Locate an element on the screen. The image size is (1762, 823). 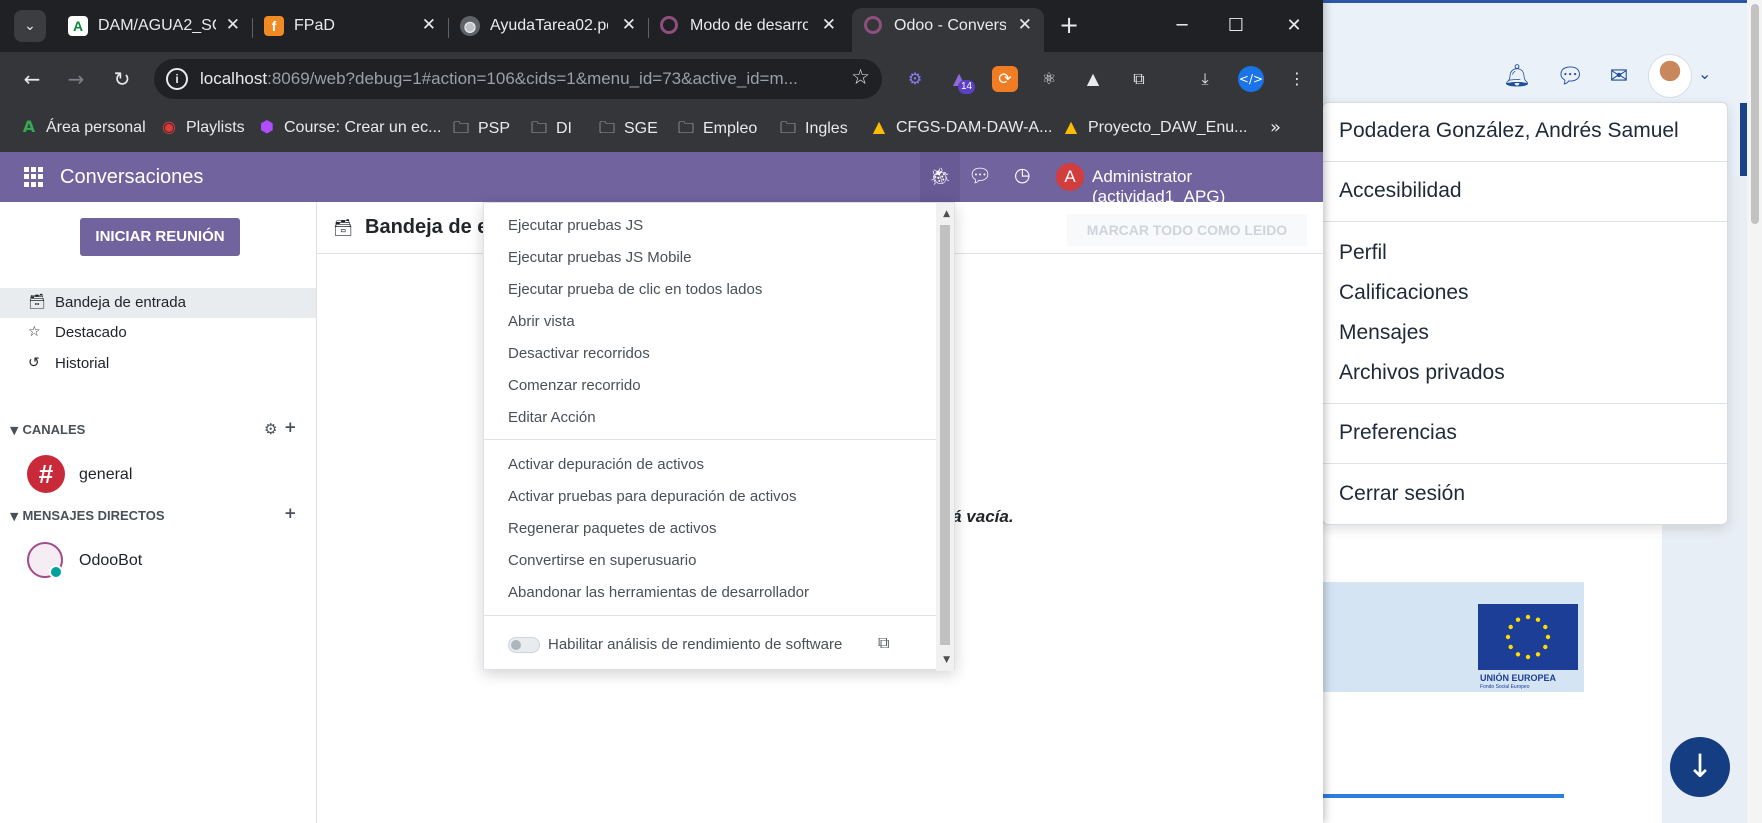
direct-messages-category: ▼ MENSAJES DIRECTOS is located at coordinates (87, 515).